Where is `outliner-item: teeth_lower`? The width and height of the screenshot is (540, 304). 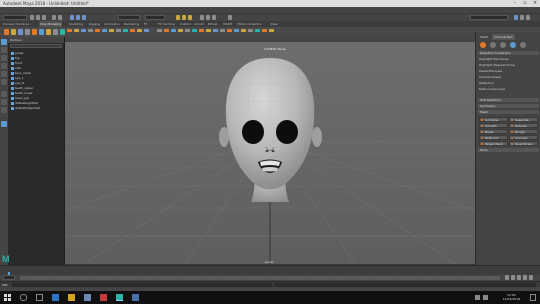 outliner-item: teeth_lower is located at coordinates (22, 93).